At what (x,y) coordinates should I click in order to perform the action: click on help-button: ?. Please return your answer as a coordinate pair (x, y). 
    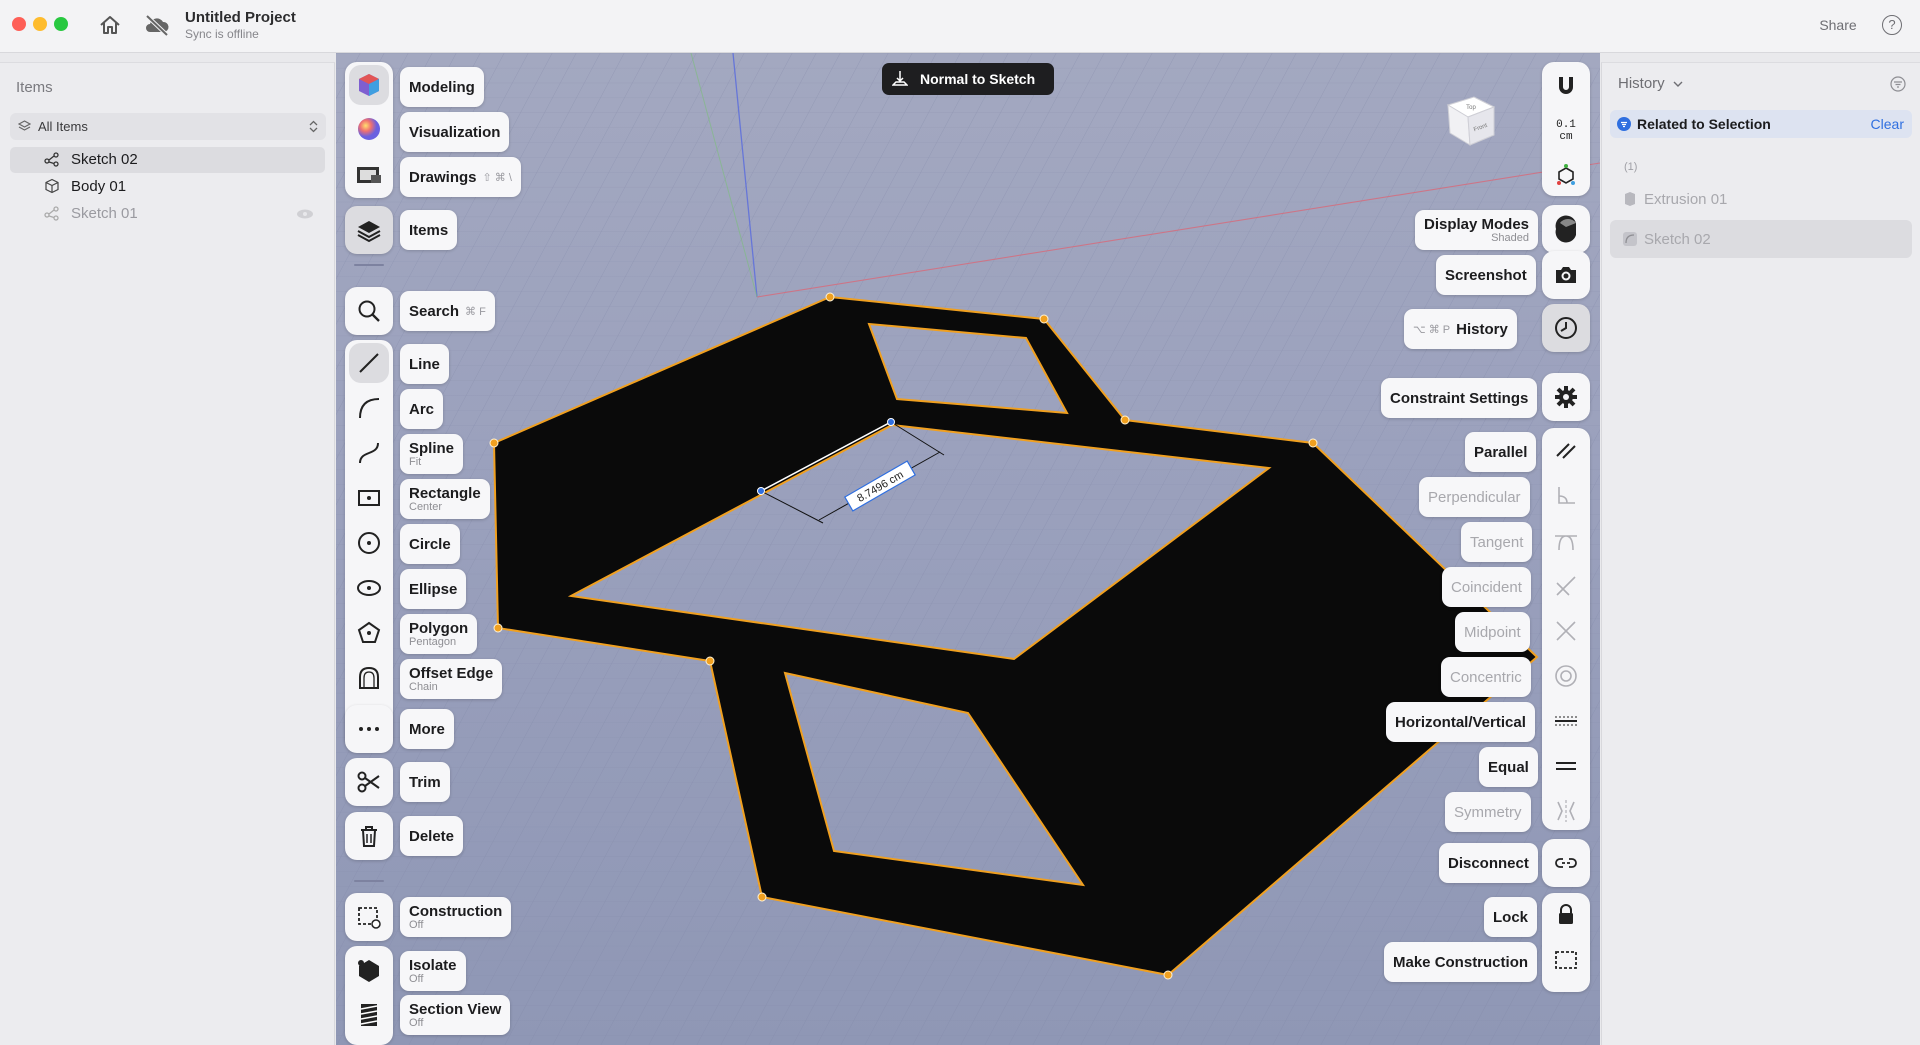
    Looking at the image, I should click on (1892, 25).